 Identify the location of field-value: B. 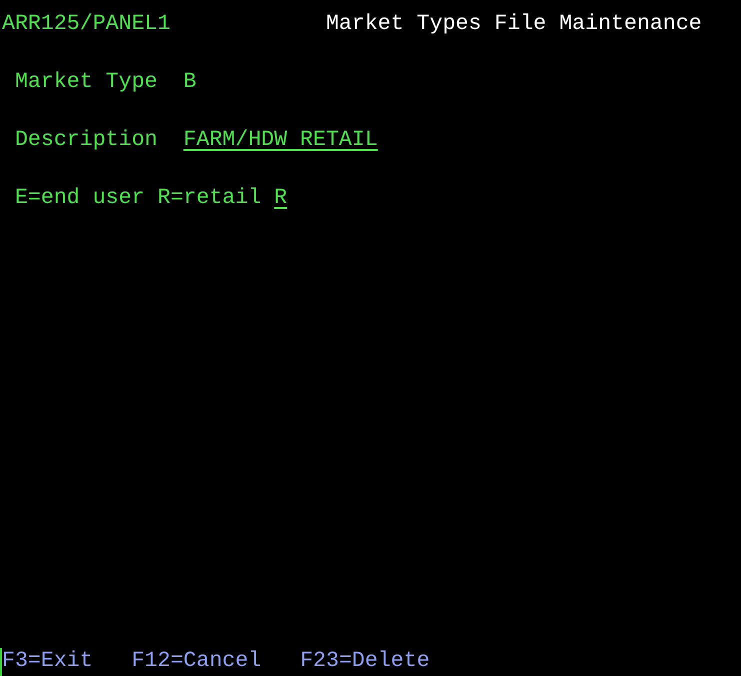
(189, 83).